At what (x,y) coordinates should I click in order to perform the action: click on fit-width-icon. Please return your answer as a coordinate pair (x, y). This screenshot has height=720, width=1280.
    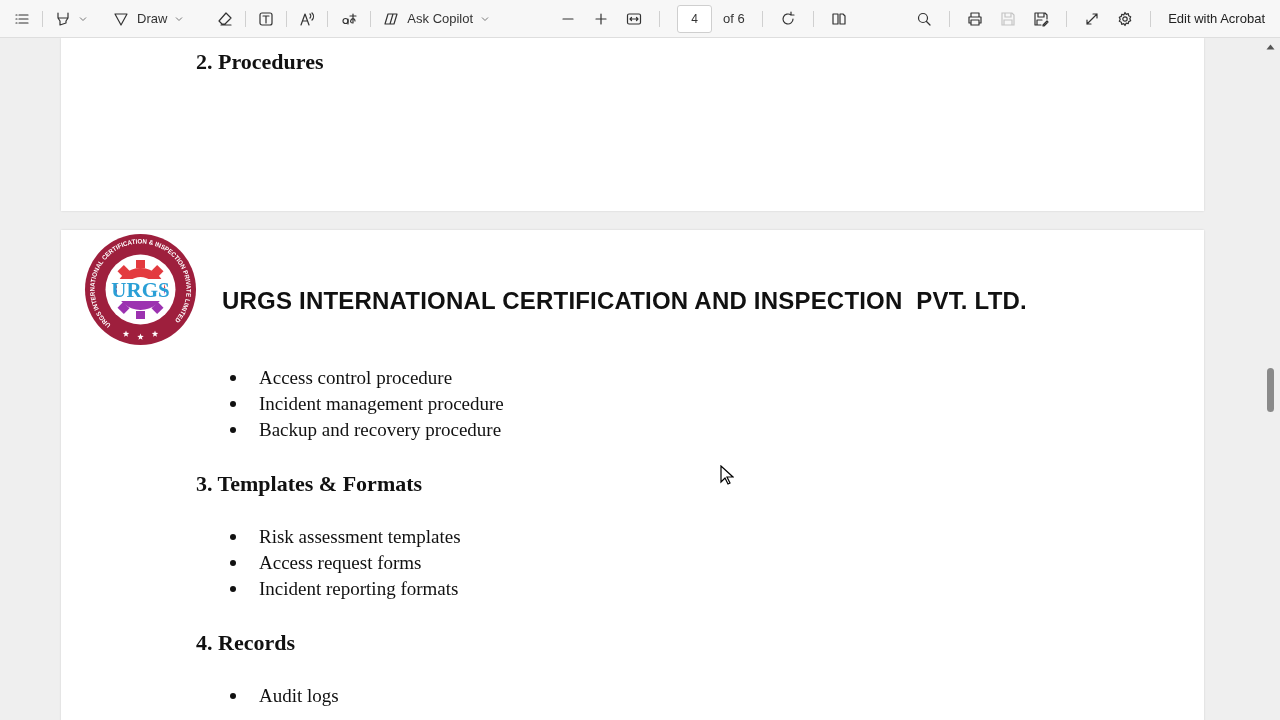
    Looking at the image, I should click on (634, 18).